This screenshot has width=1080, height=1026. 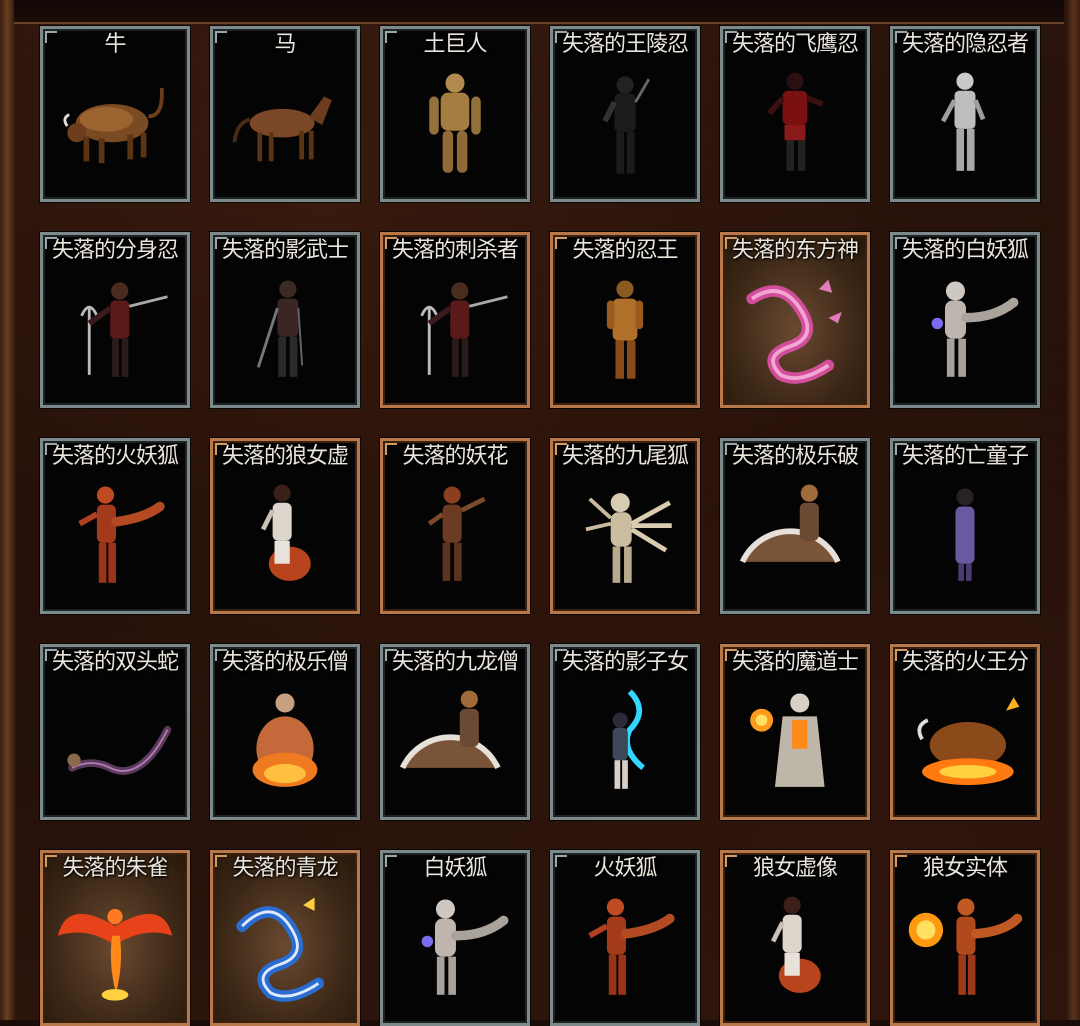 I want to click on creature-card: 土巨人, so click(x=455, y=114).